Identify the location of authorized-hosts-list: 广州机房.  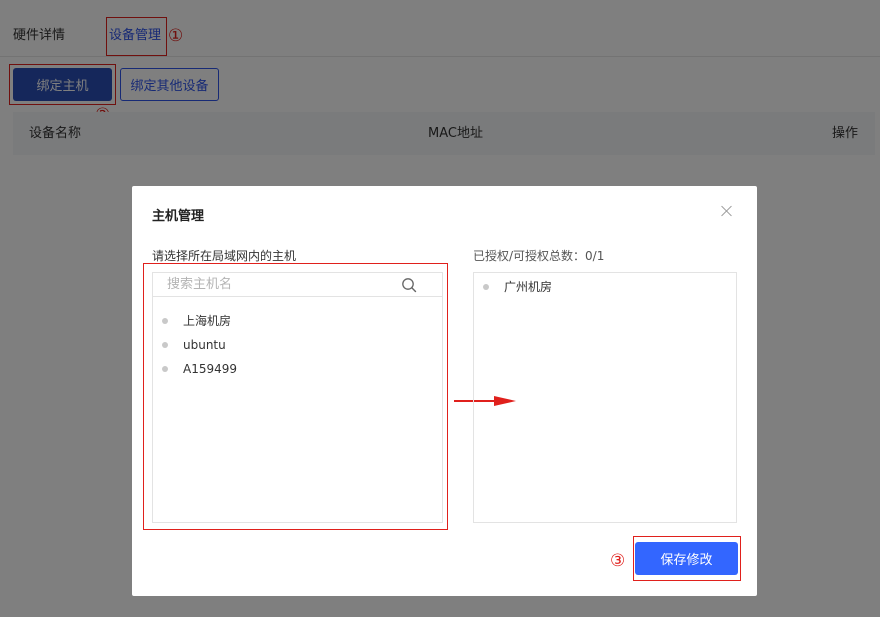
(605, 287).